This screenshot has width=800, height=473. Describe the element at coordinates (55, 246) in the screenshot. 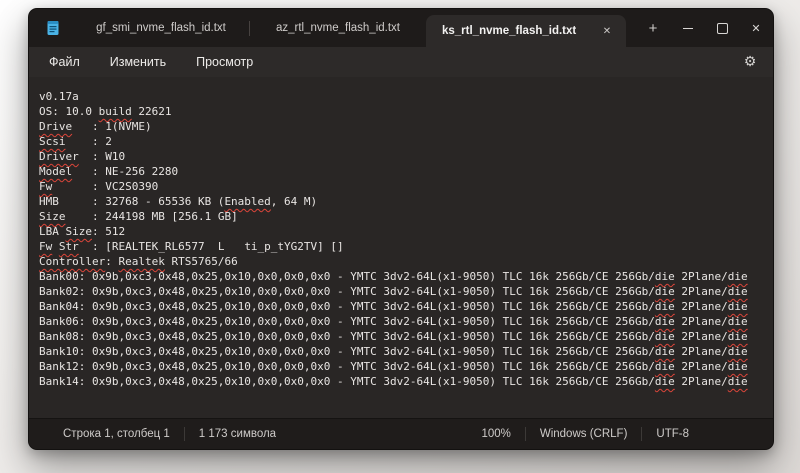

I see `text-segment` at that location.